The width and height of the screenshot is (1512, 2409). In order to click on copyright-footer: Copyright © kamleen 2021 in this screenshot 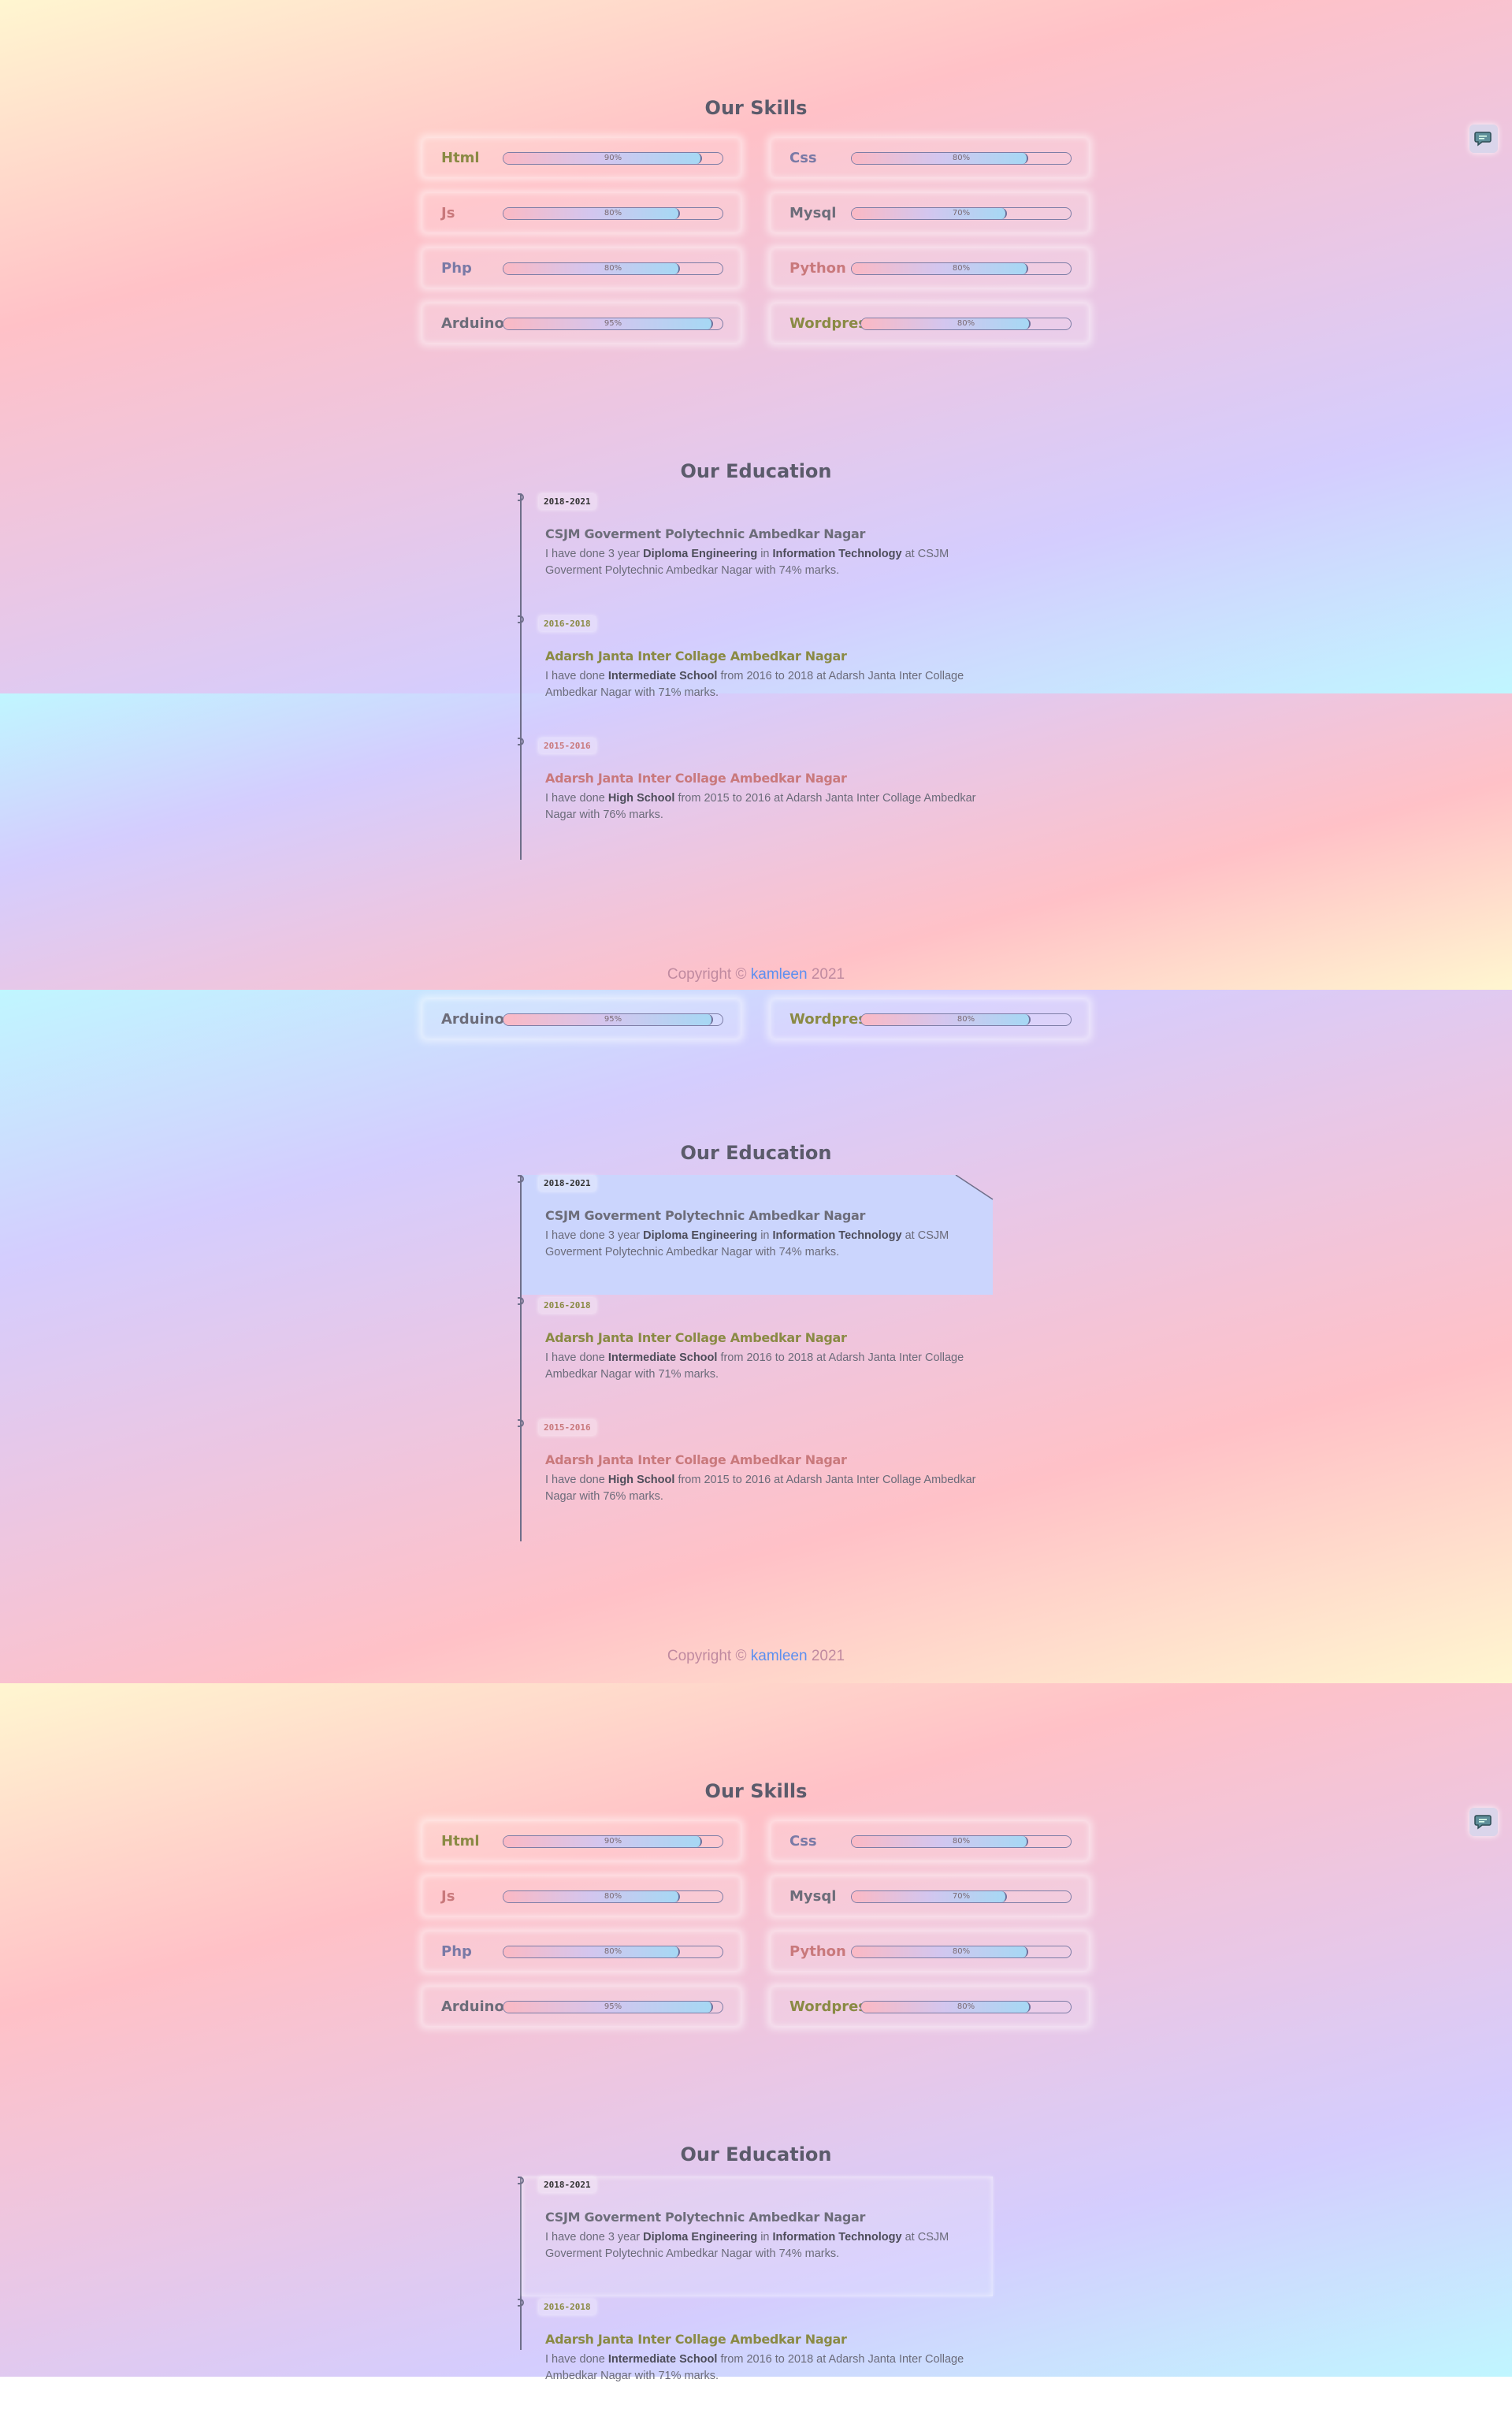, I will do `click(756, 1656)`.